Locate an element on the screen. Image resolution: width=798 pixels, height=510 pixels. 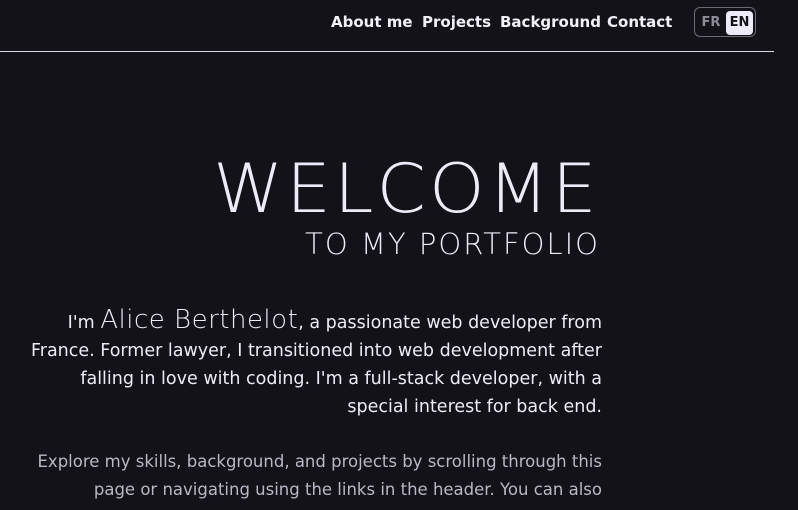
language-fr-button: FR is located at coordinates (711, 23).